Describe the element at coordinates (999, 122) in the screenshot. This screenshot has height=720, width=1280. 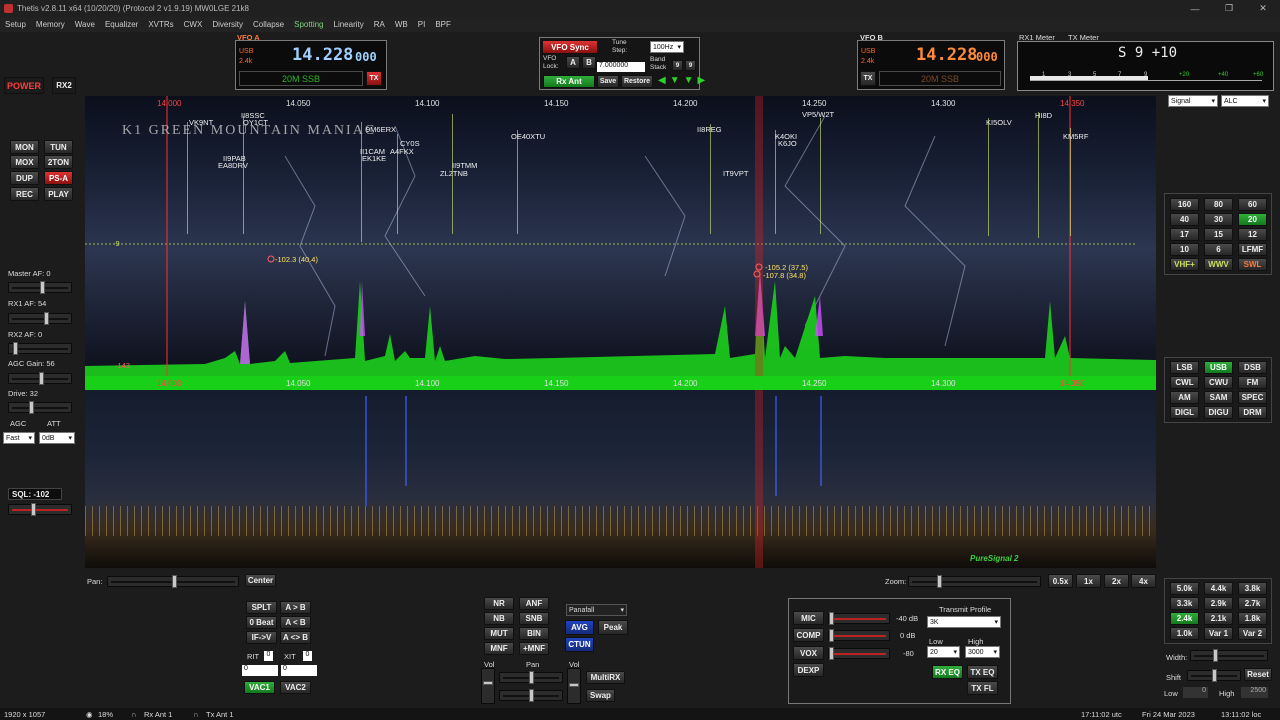
I see `spot-ki5olv: KI5OLV` at that location.